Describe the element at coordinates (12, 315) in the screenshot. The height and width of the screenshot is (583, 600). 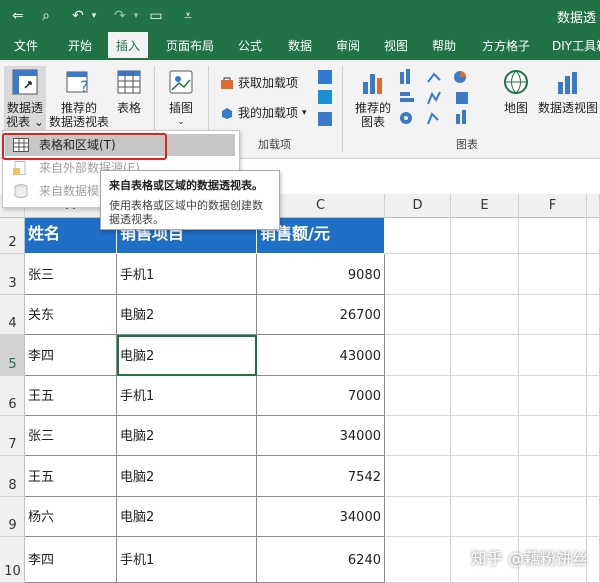
I see `row-header: 4` at that location.